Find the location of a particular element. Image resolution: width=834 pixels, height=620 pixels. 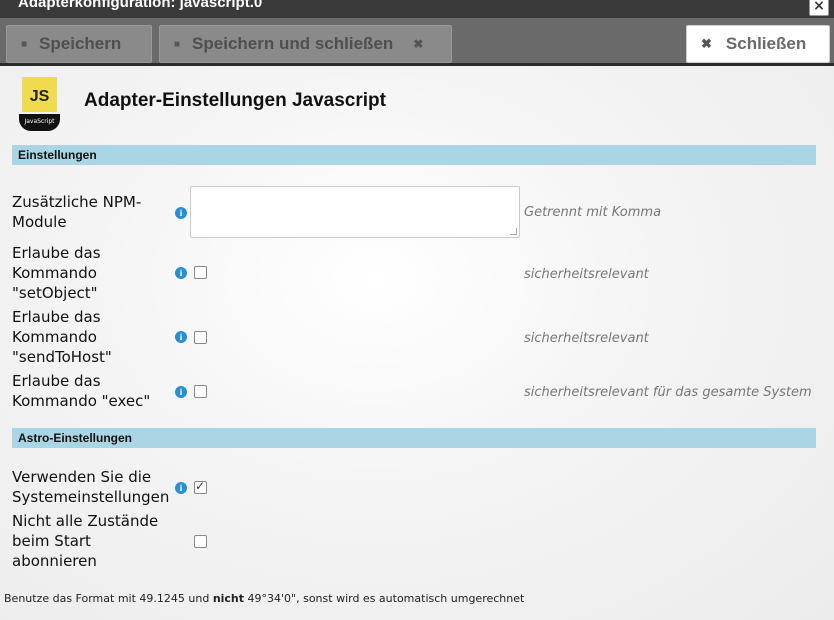

section-header-astro: Astro-Einstellungen is located at coordinates (414, 438).